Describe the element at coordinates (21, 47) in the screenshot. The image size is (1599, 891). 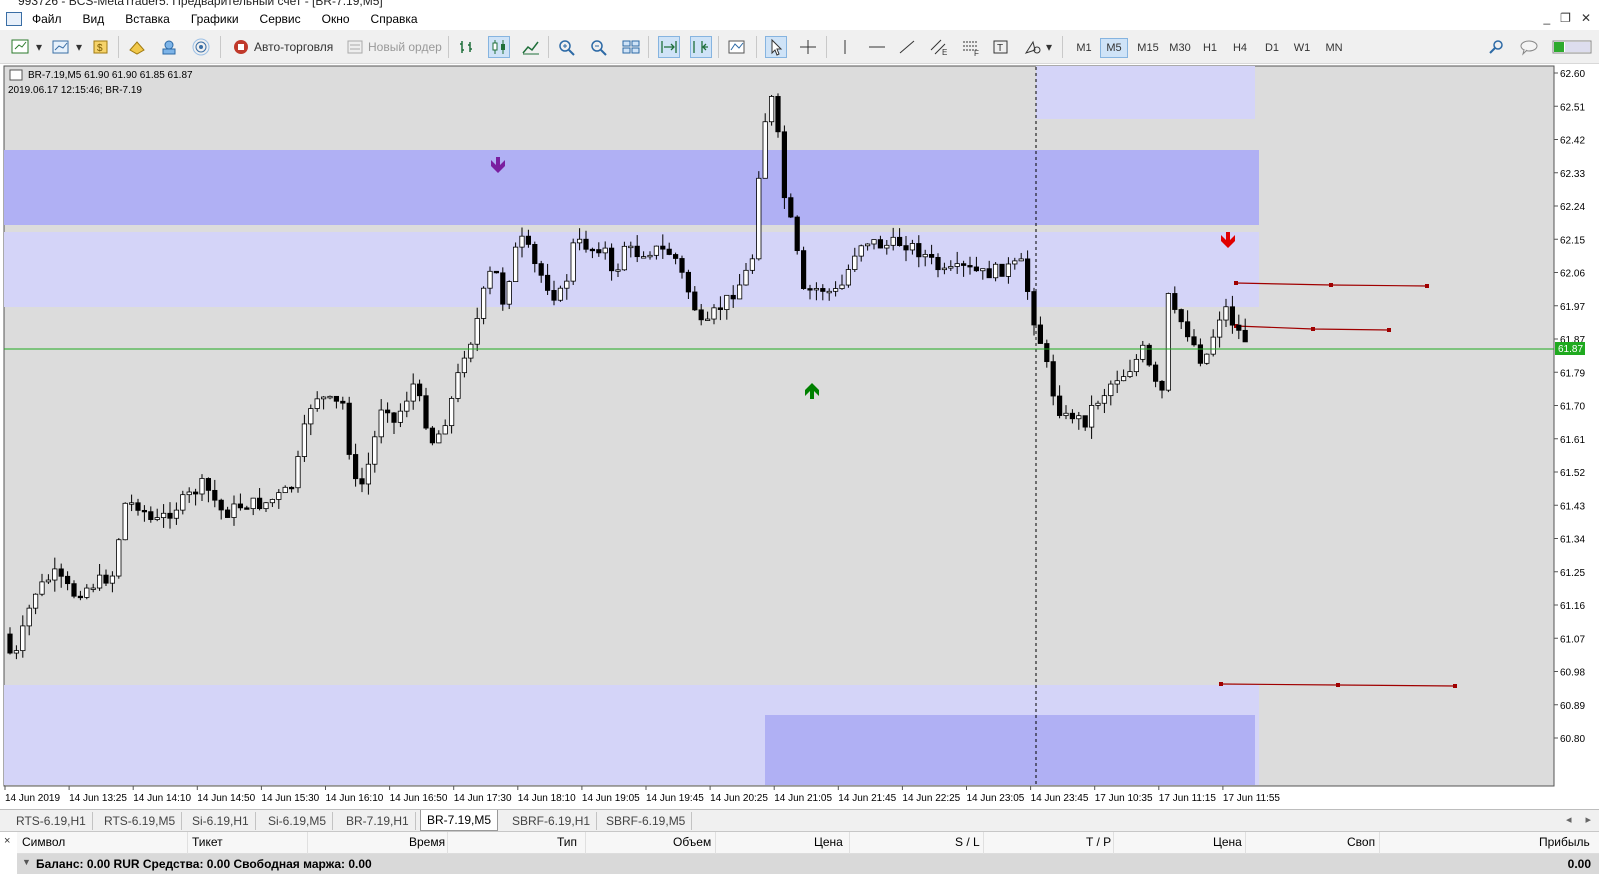
I see `new-chart-icon` at that location.